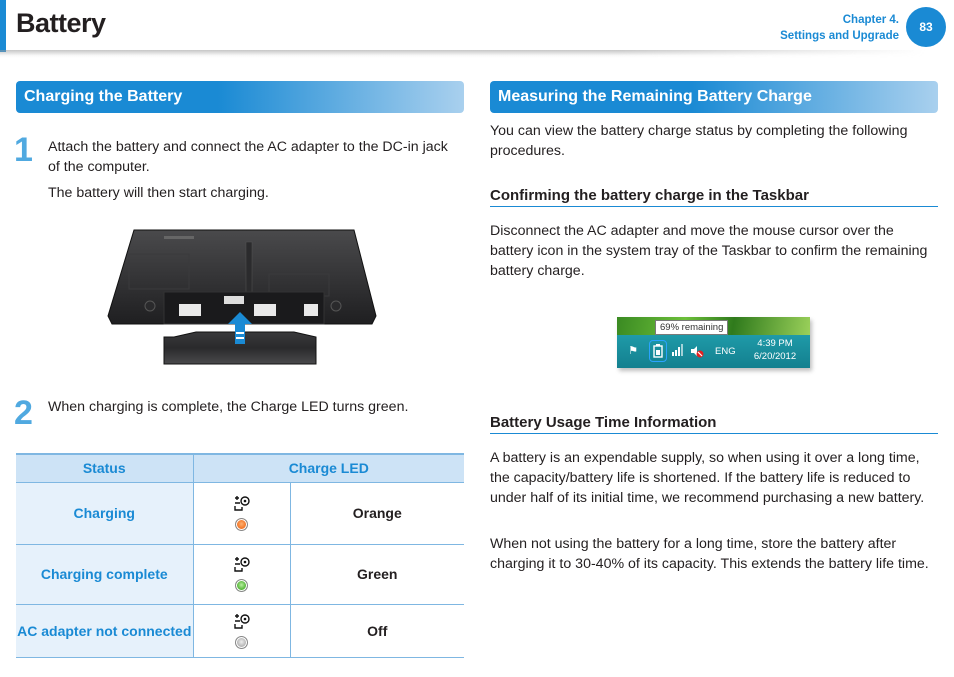  What do you see at coordinates (104, 468) in the screenshot?
I see `column-header-status: Status` at bounding box center [104, 468].